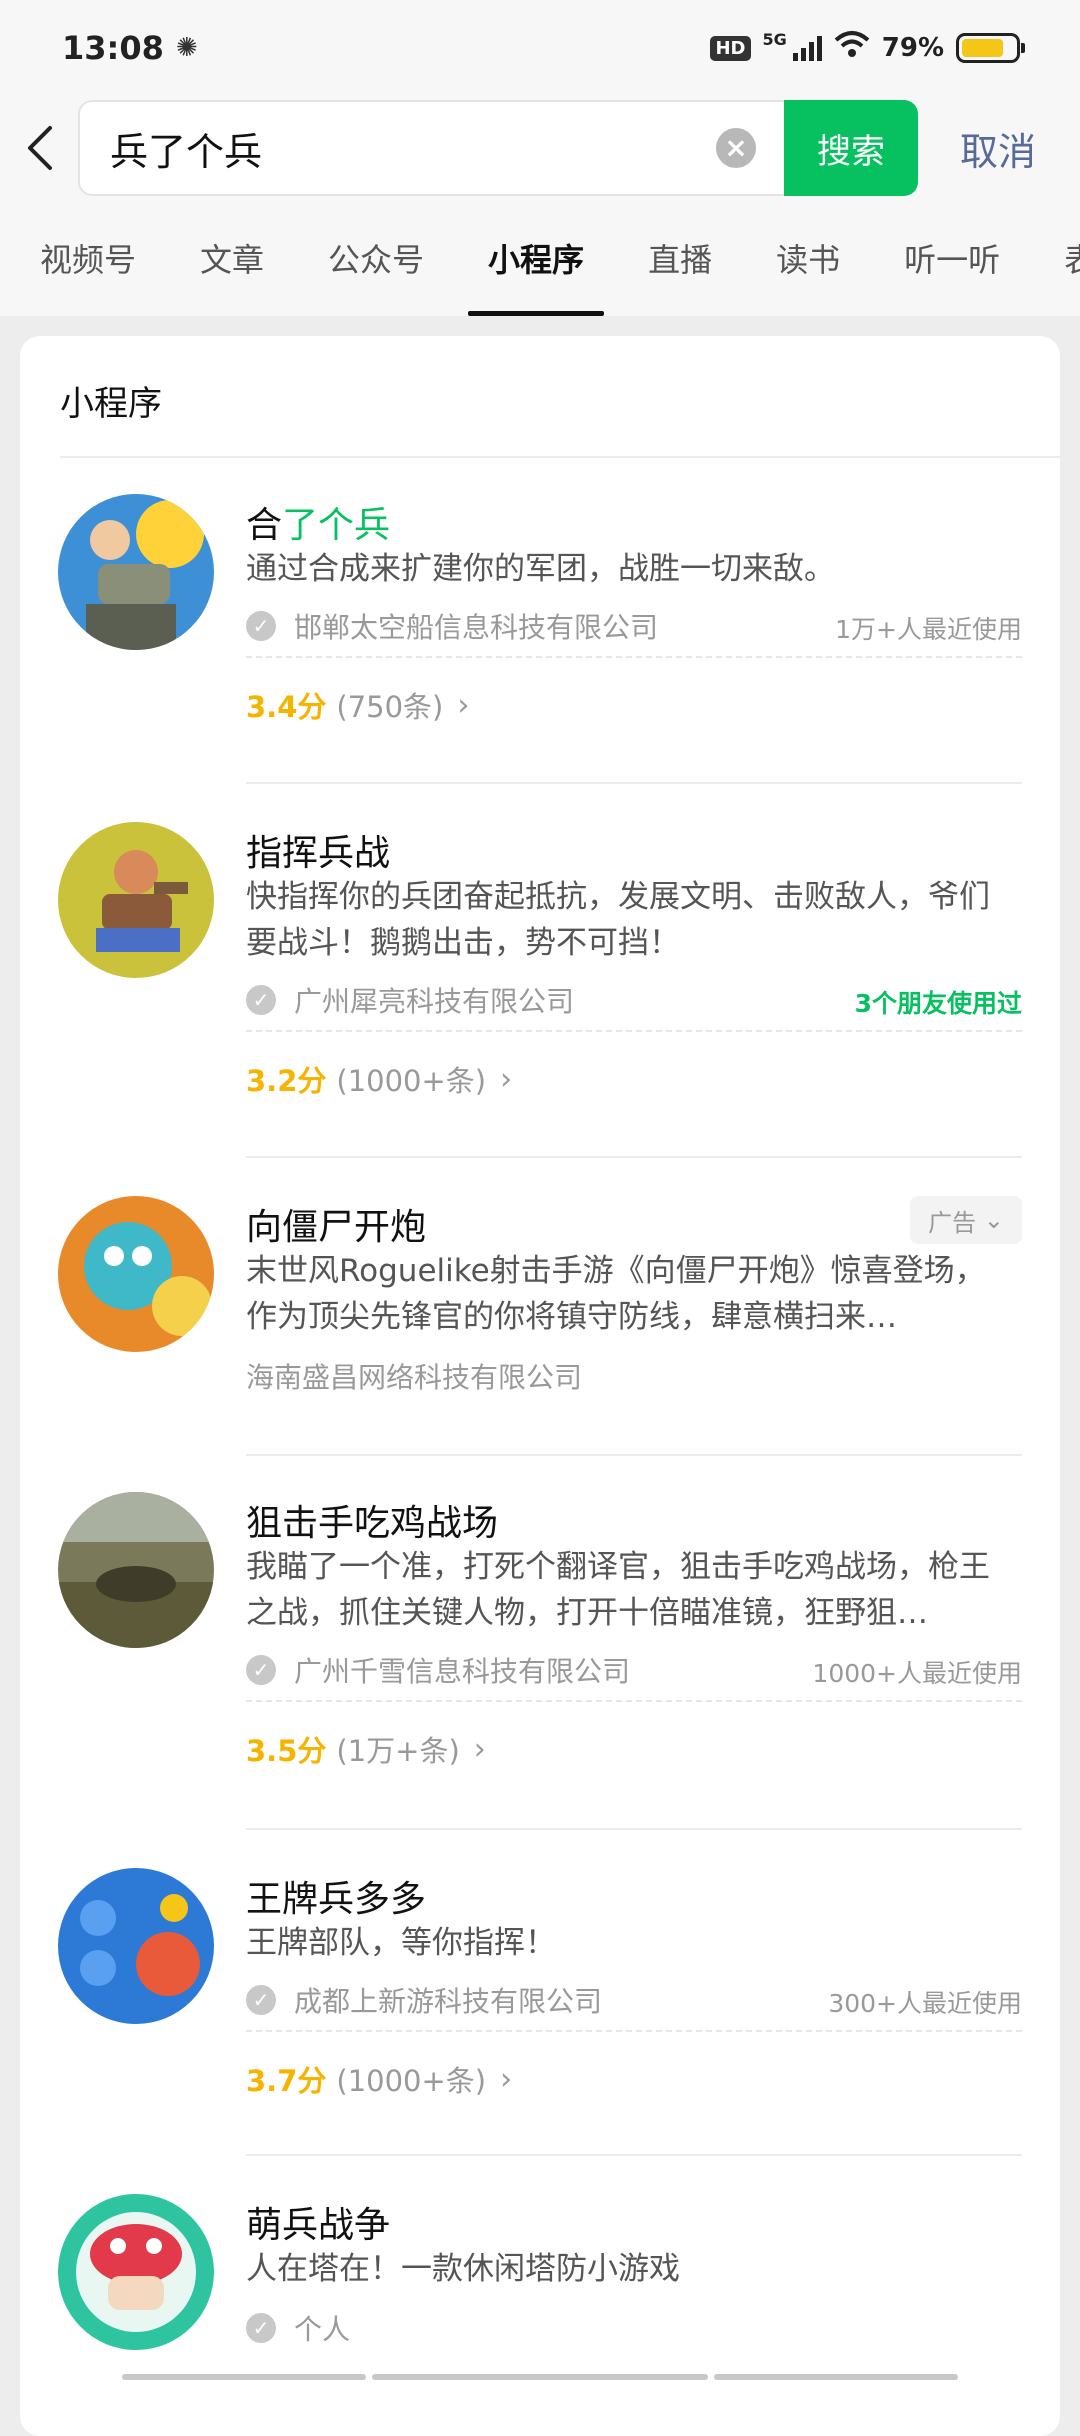 This screenshot has width=1080, height=2436. What do you see at coordinates (928, 628) in the screenshot?
I see `usage-text: 1万+人最近使用` at bounding box center [928, 628].